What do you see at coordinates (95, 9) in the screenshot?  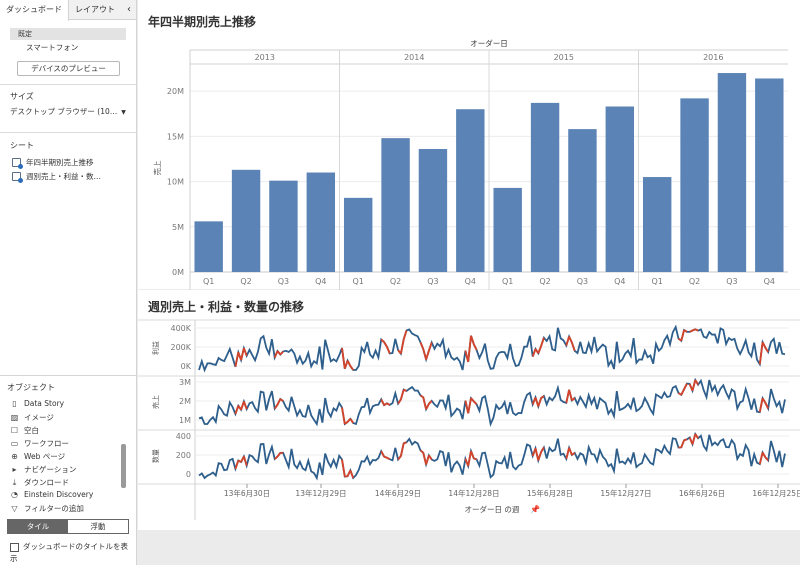 I see `tab-layout: レイアウト` at bounding box center [95, 9].